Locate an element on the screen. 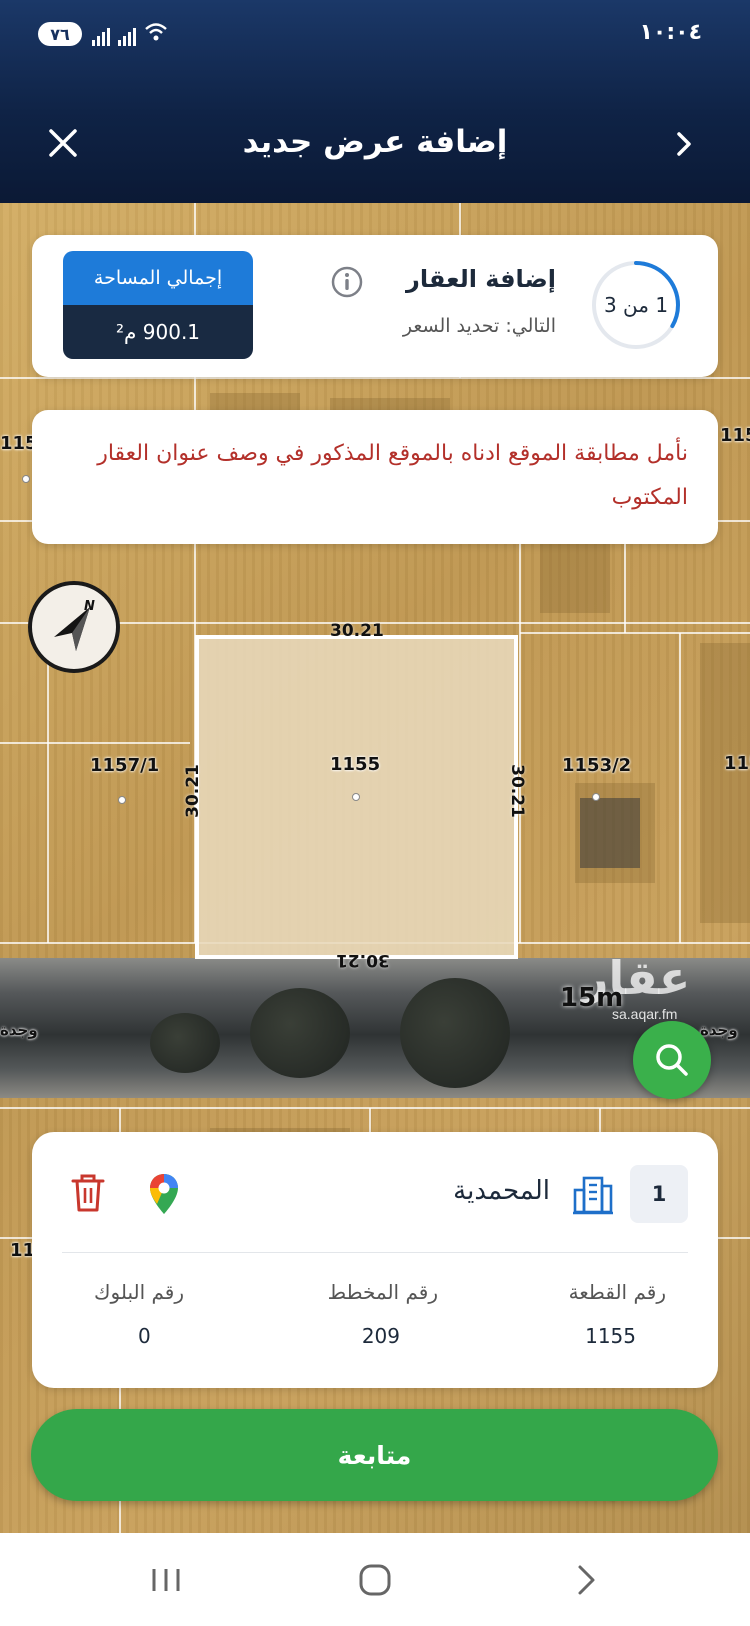 The width and height of the screenshot is (750, 1626). continue-button: متابعة is located at coordinates (374, 1455).